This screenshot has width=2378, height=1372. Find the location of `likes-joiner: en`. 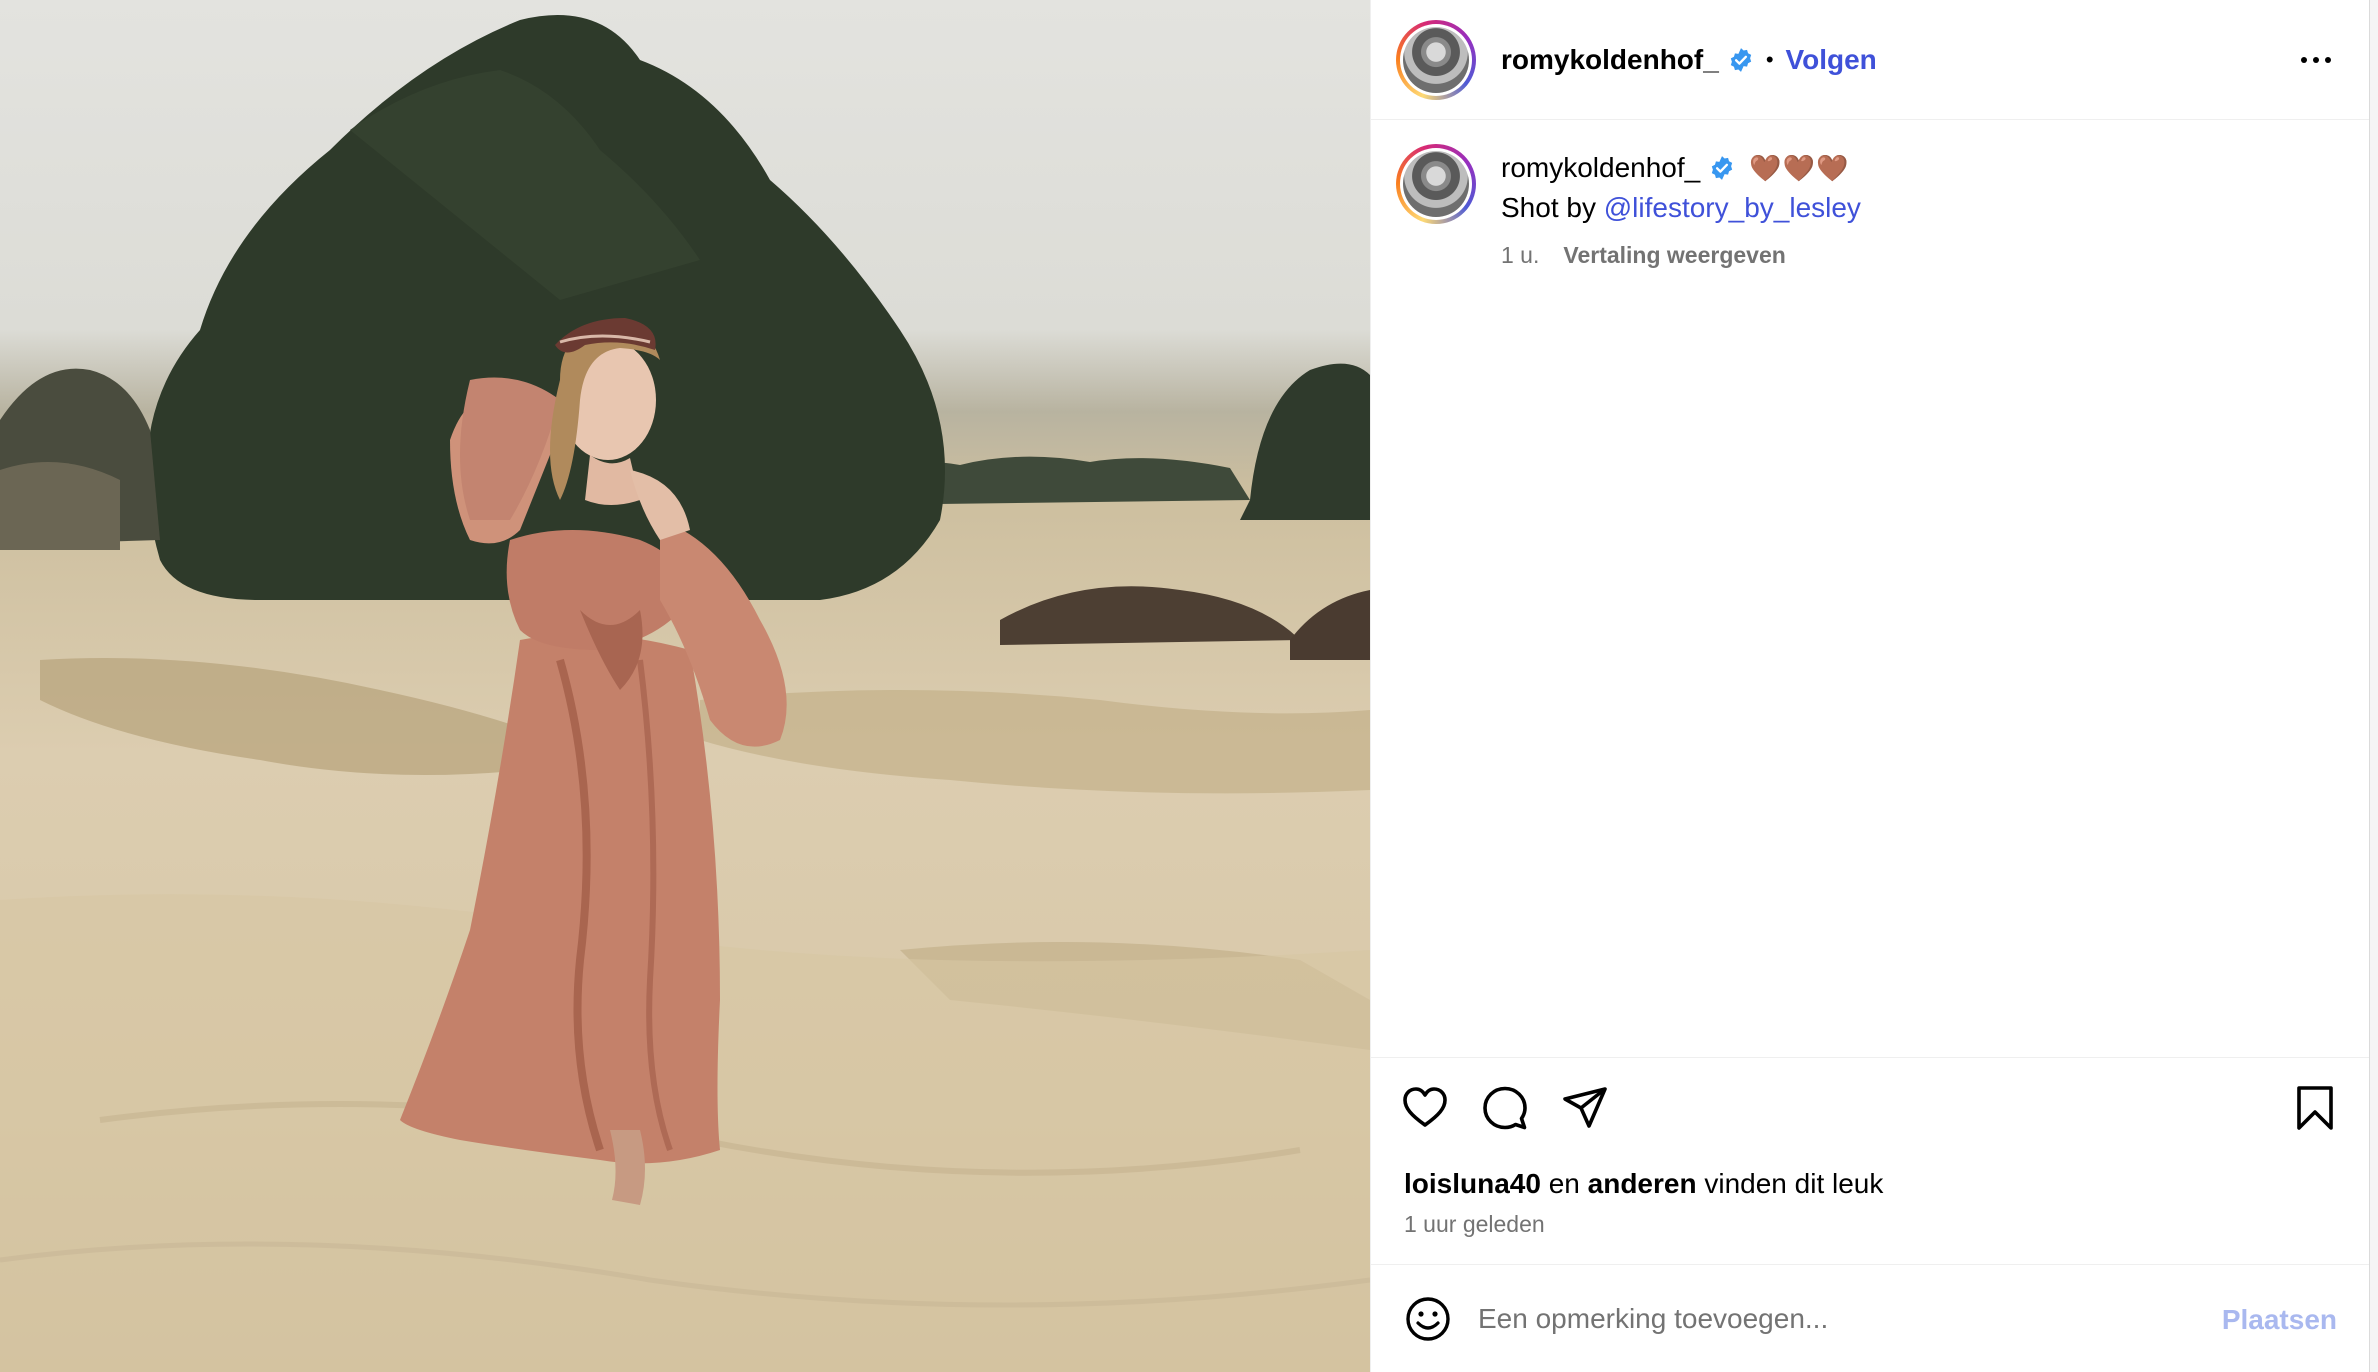

likes-joiner: en is located at coordinates (1564, 1183).